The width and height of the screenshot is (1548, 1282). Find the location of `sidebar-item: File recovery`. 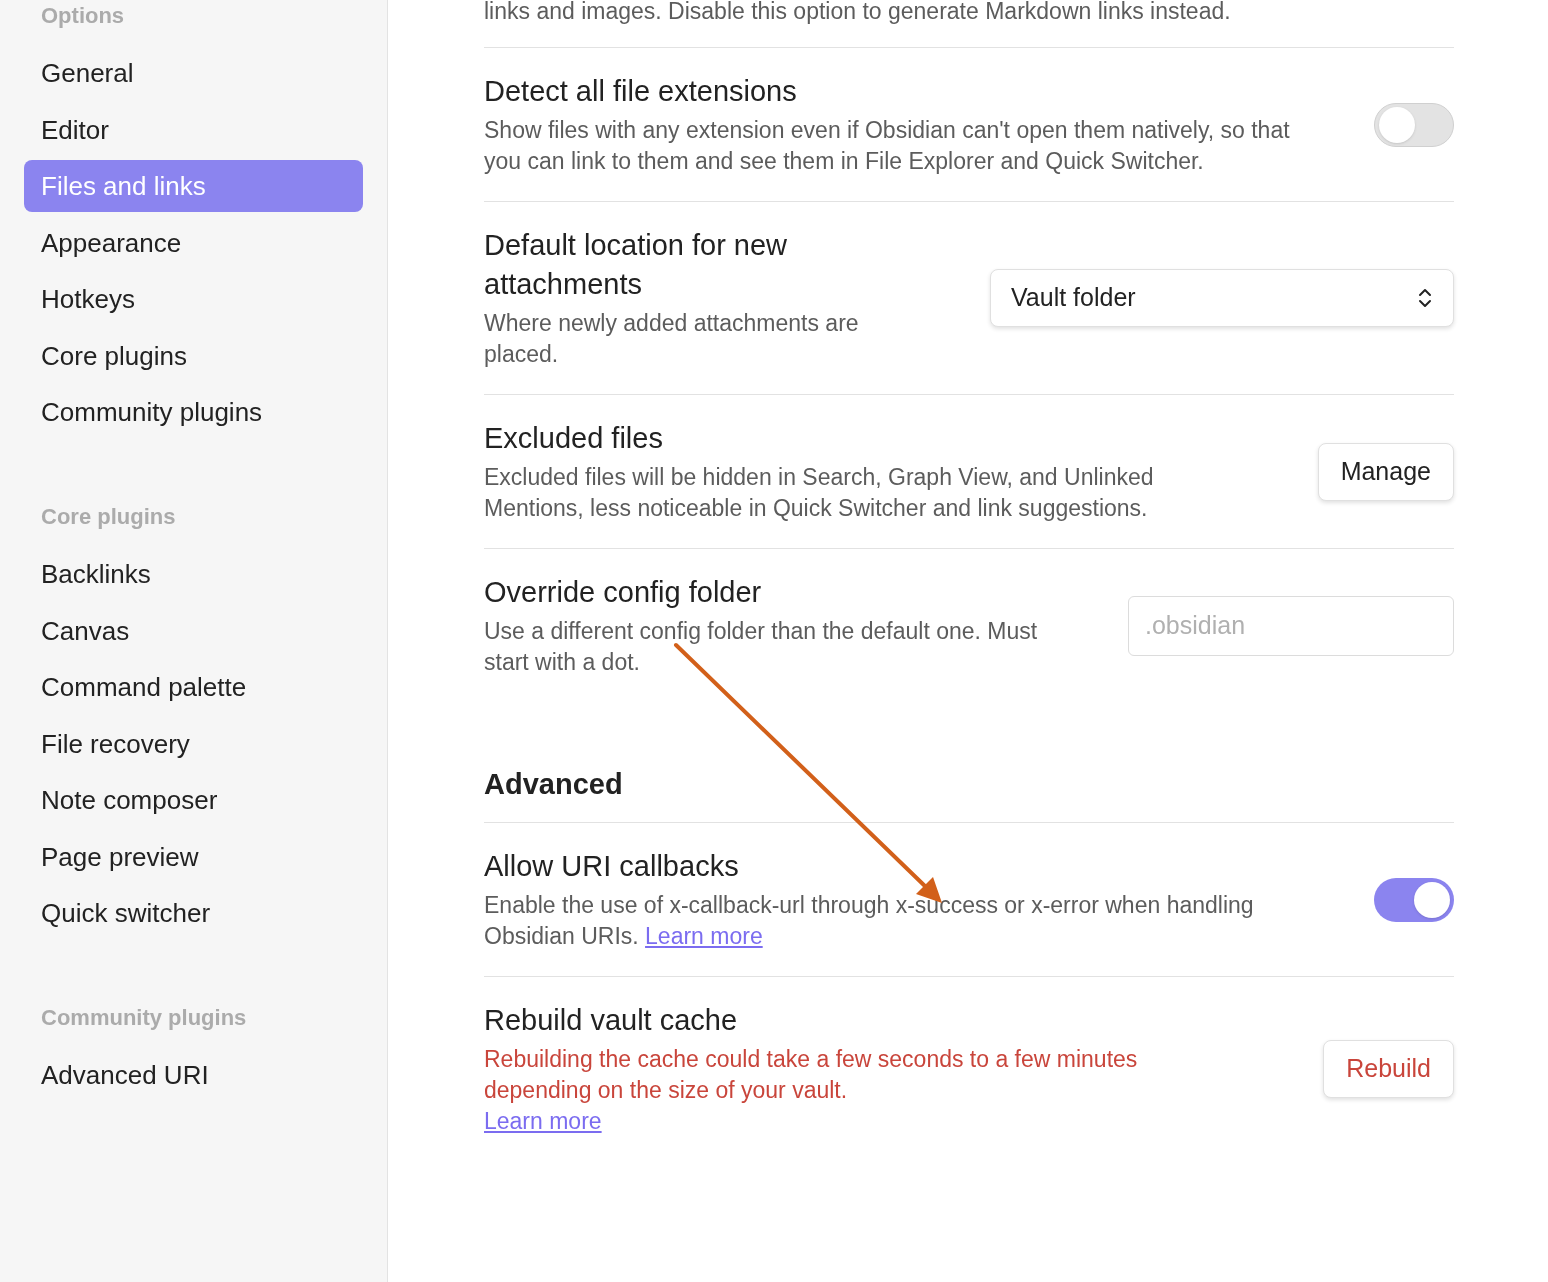

sidebar-item: File recovery is located at coordinates (193, 743).